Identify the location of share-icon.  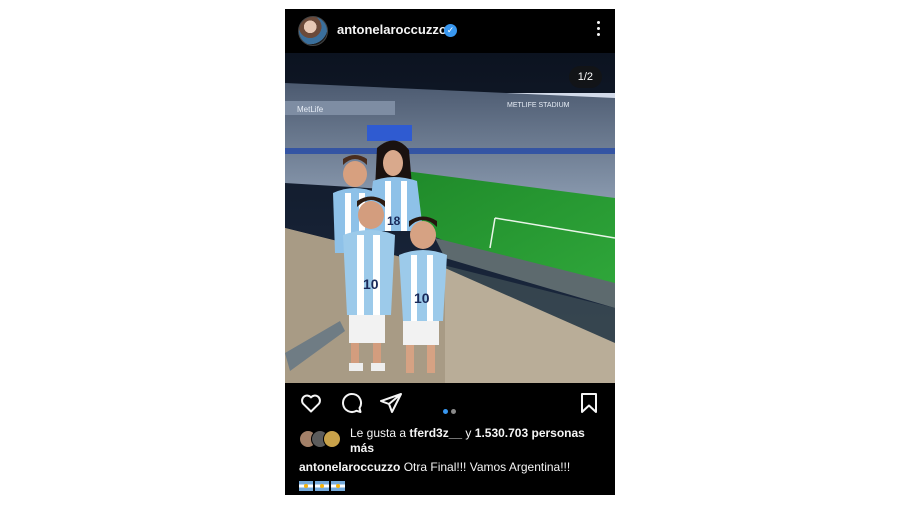
(391, 403).